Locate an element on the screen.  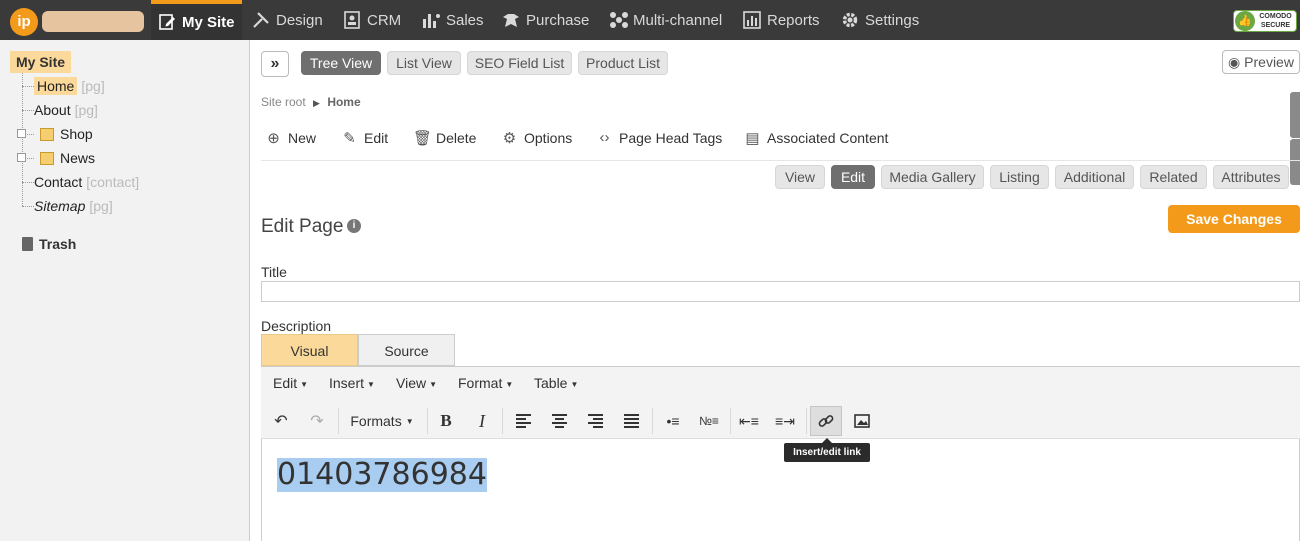
nav-sales: Sales is located at coordinates (453, 20).